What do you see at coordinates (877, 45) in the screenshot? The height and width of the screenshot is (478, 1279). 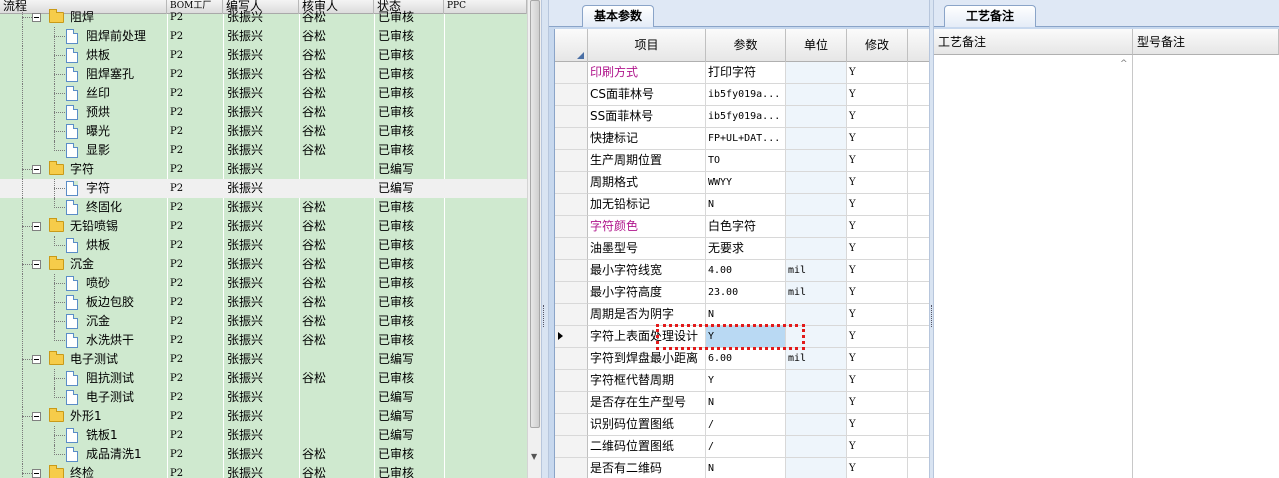 I see `col-header-mod: 修改` at bounding box center [877, 45].